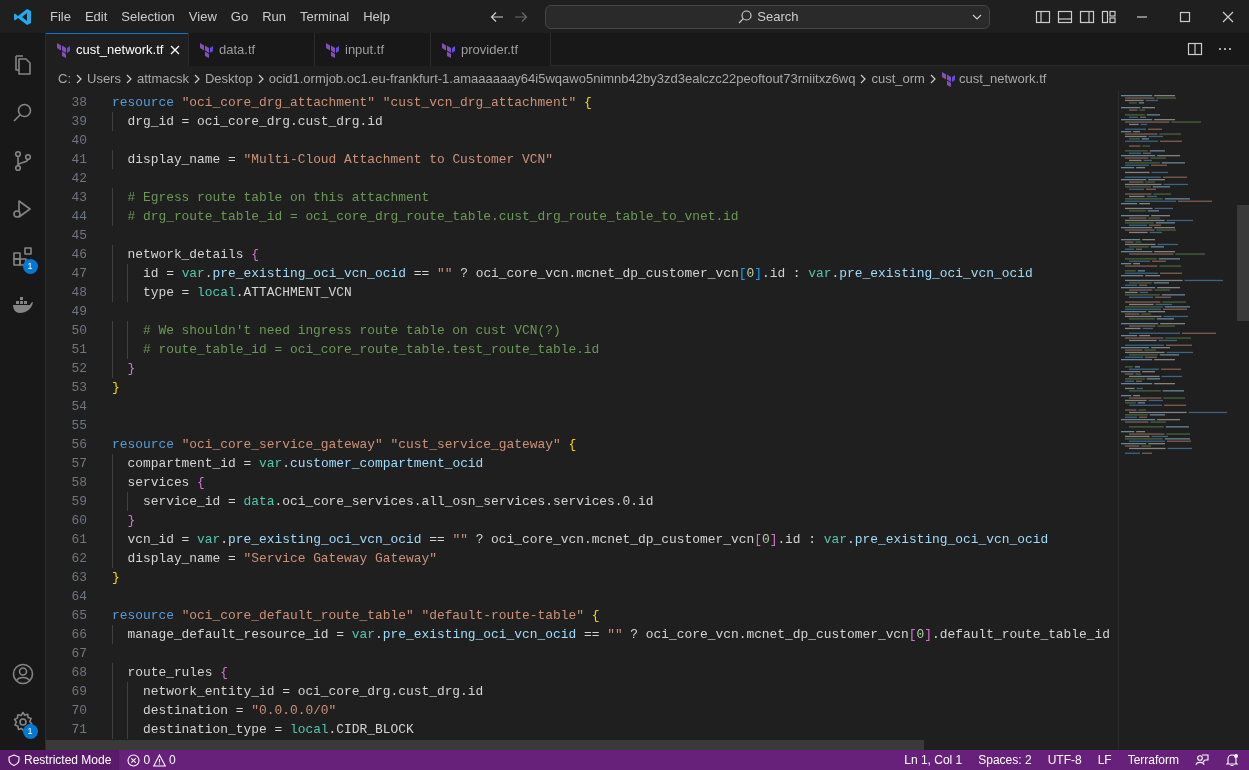 The image size is (1249, 770). Describe the element at coordinates (1064, 760) in the screenshot. I see `status-item: UTF-8` at that location.